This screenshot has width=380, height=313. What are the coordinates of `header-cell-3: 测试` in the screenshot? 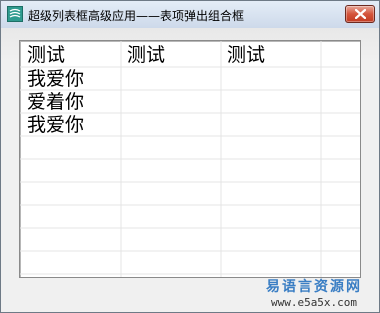 It's located at (246, 55).